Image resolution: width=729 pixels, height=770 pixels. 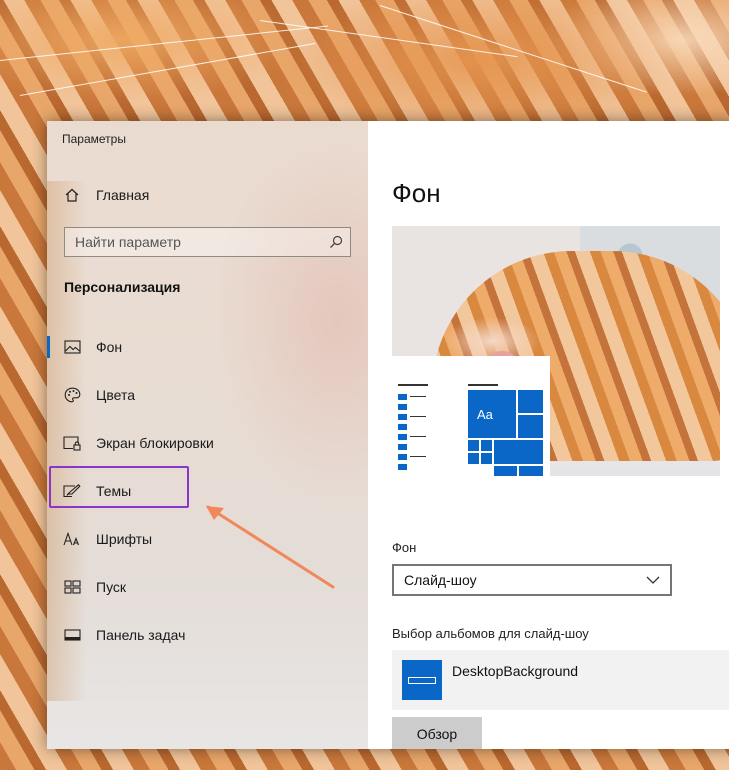 I want to click on fonts-icon, so click(x=72, y=539).